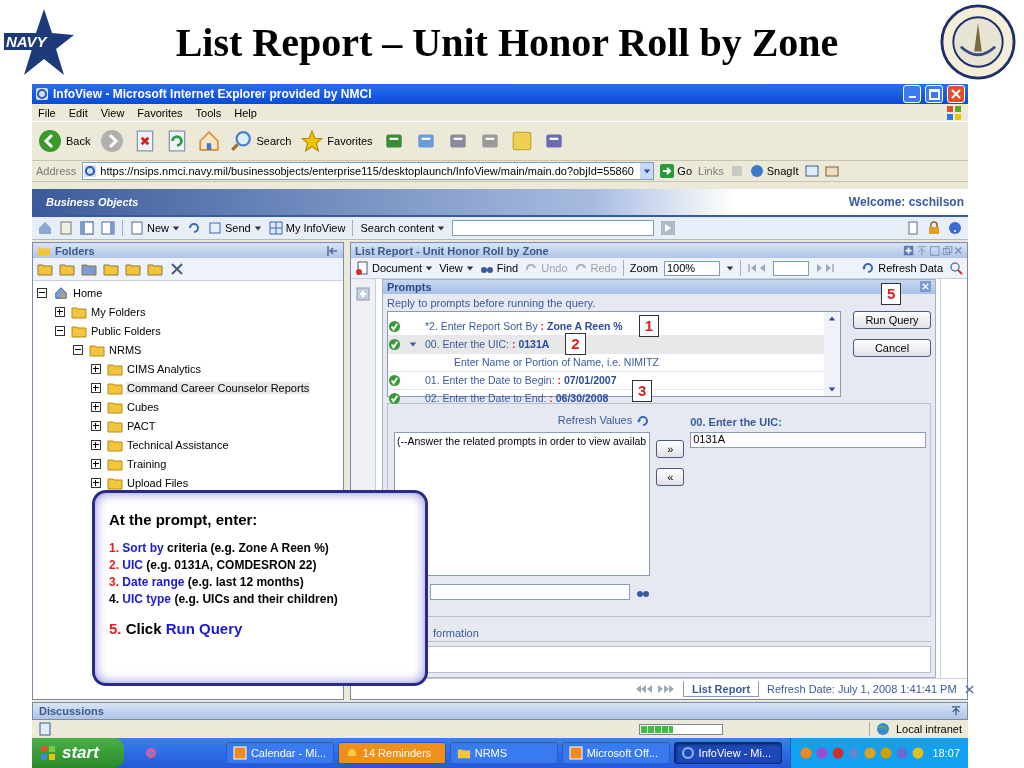 The height and width of the screenshot is (768, 1024). Describe the element at coordinates (832, 353) in the screenshot. I see `scrollbar` at that location.